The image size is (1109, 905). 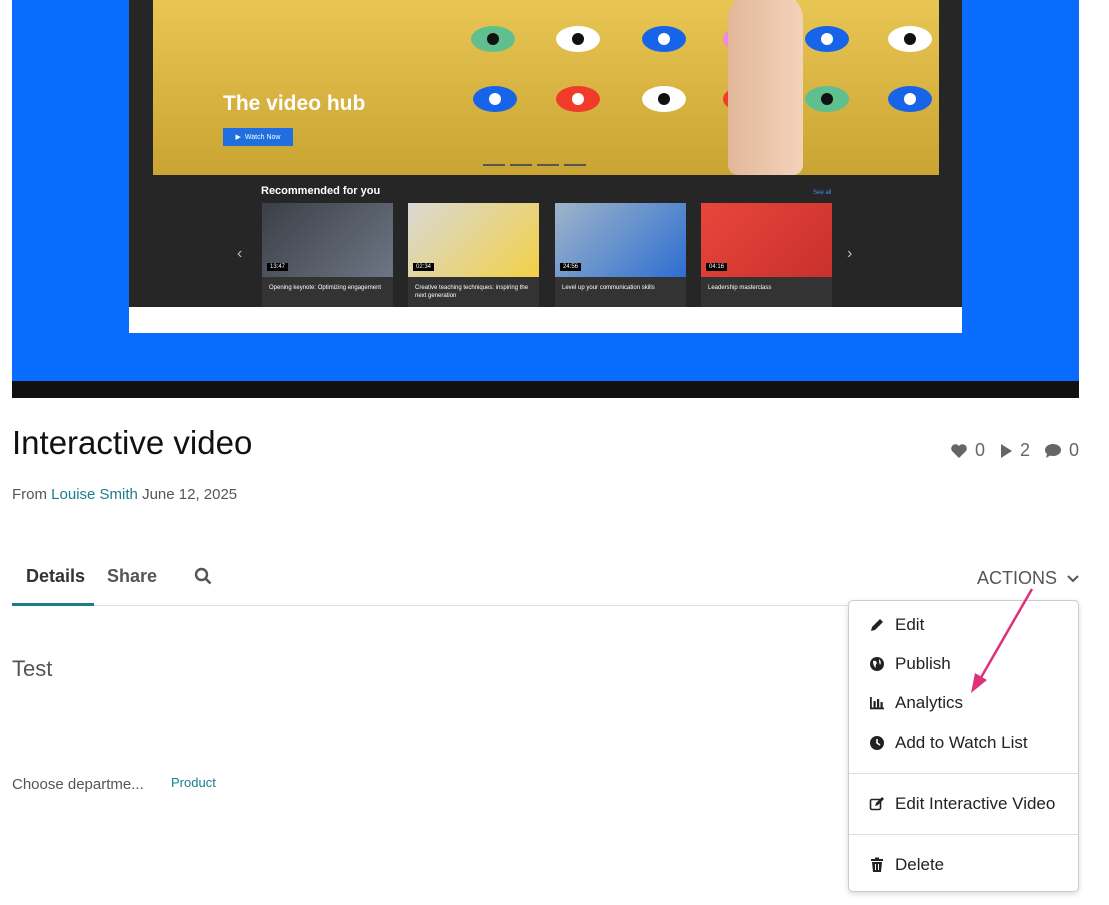 I want to click on globe-icon, so click(x=877, y=664).